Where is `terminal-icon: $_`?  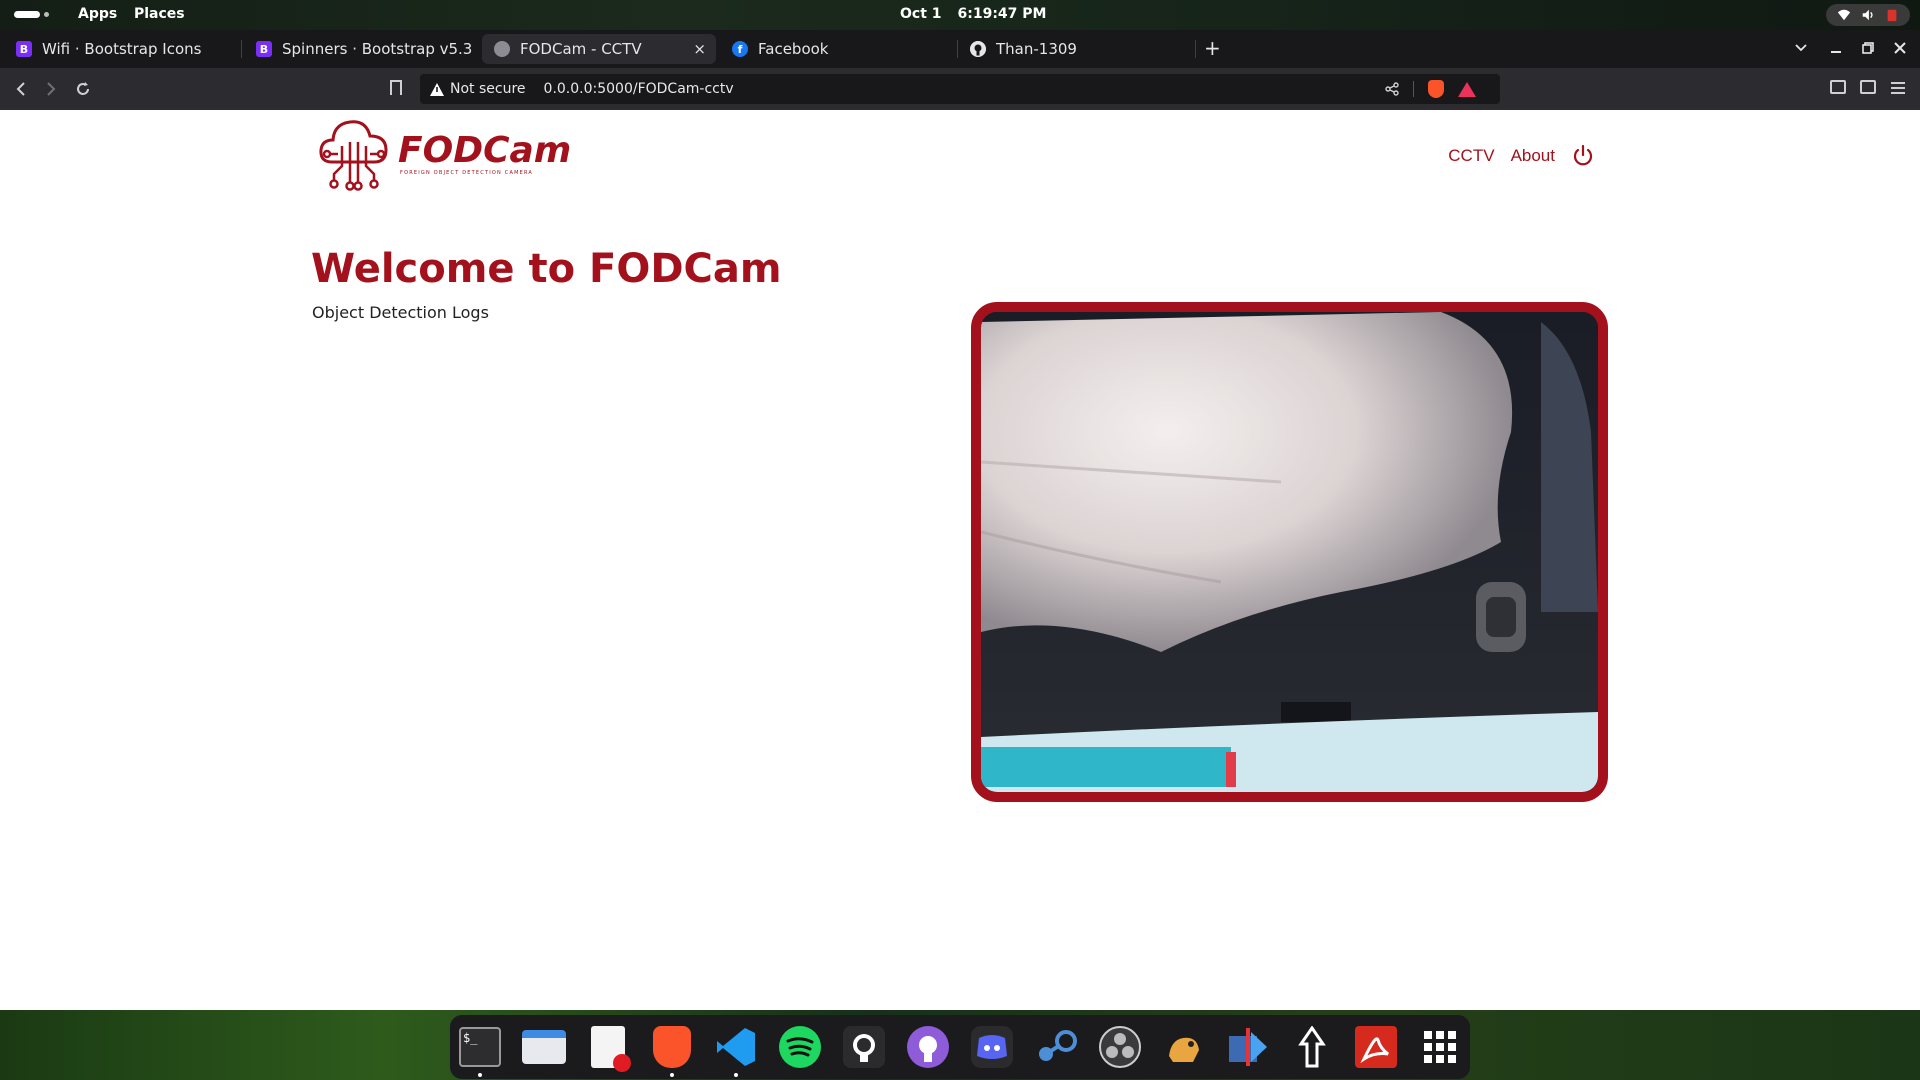
terminal-icon: $_ is located at coordinates (480, 1051).